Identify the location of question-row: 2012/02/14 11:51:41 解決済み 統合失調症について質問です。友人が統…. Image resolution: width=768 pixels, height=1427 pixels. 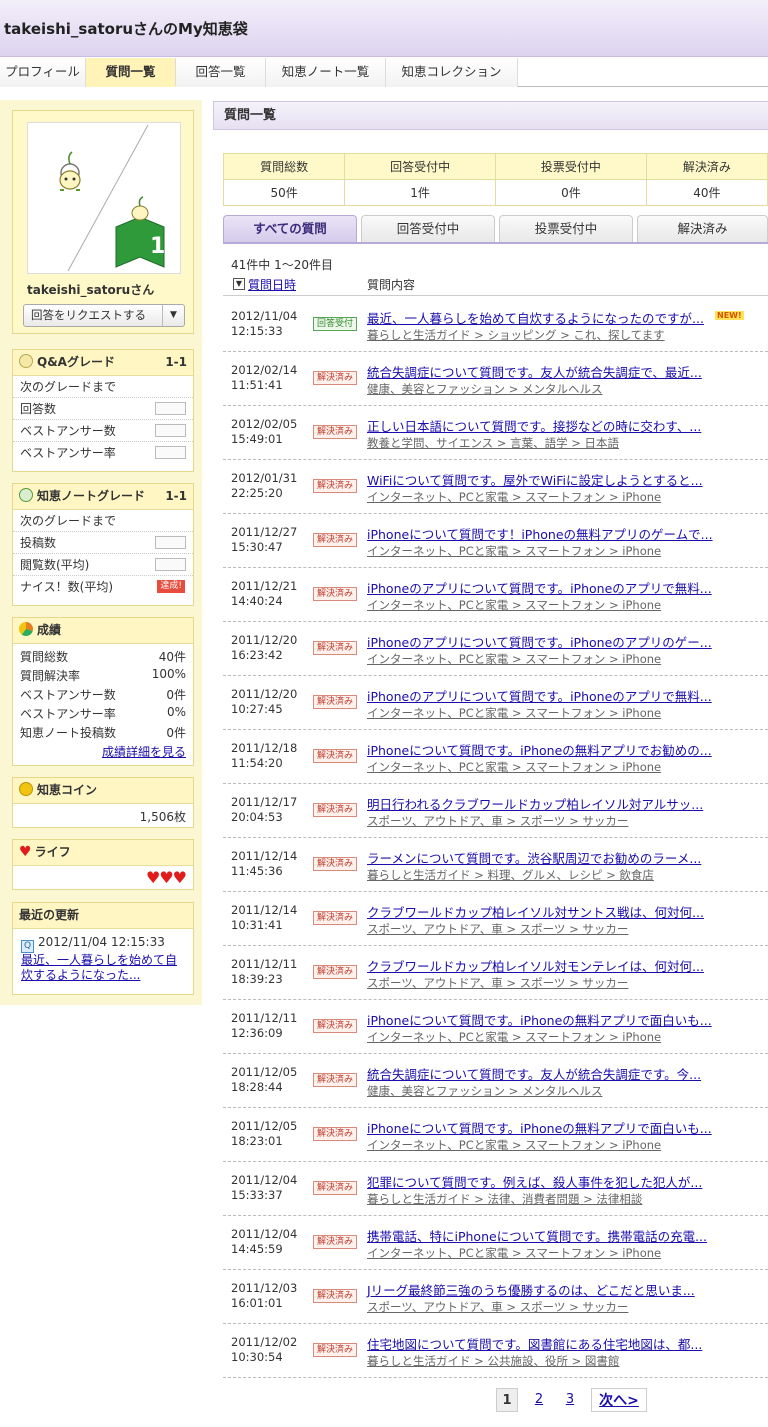
(495, 379).